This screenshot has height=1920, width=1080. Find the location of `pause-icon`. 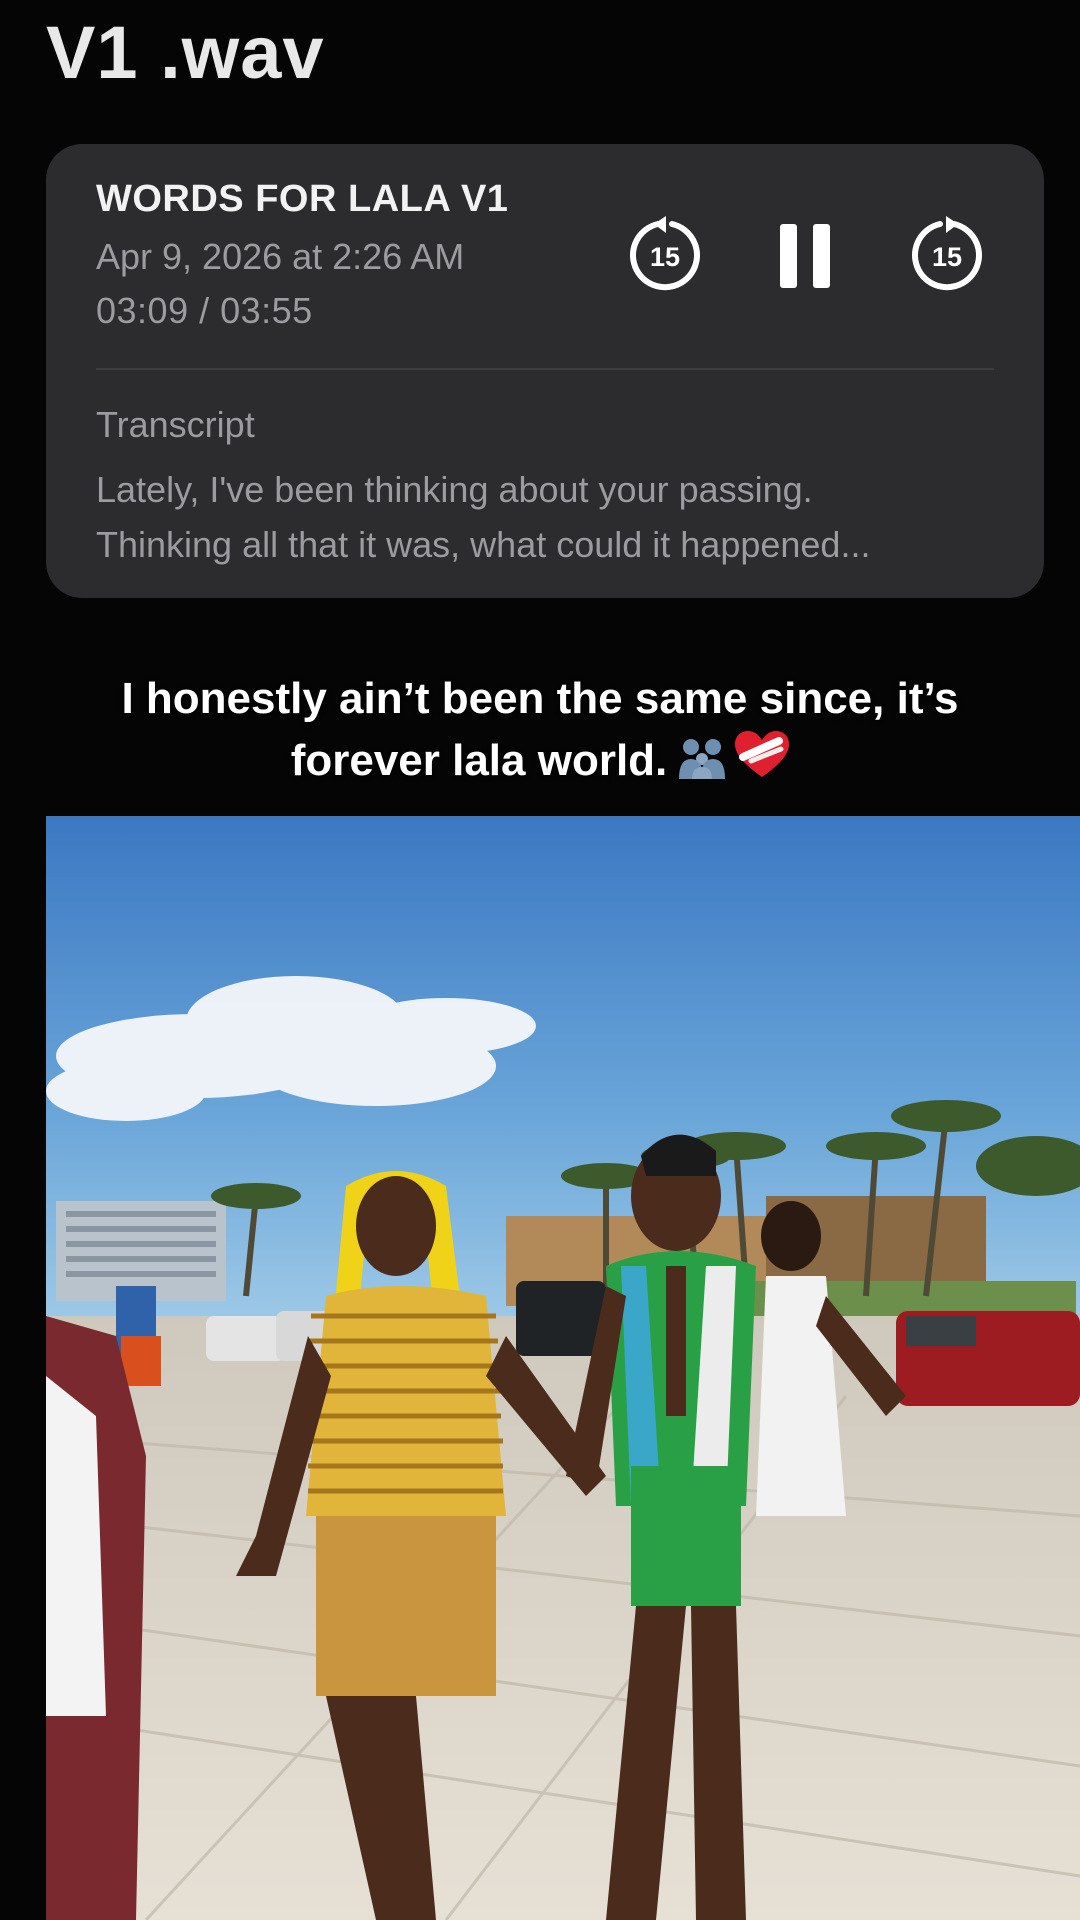

pause-icon is located at coordinates (805, 256).